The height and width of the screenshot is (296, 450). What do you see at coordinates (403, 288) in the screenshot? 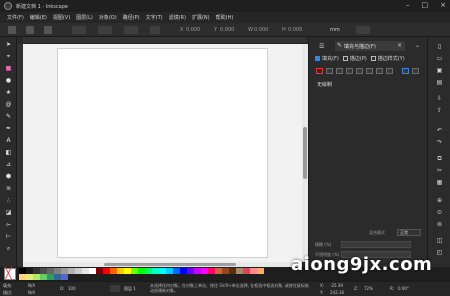
I see `rotate-field: 0.00°` at bounding box center [403, 288].